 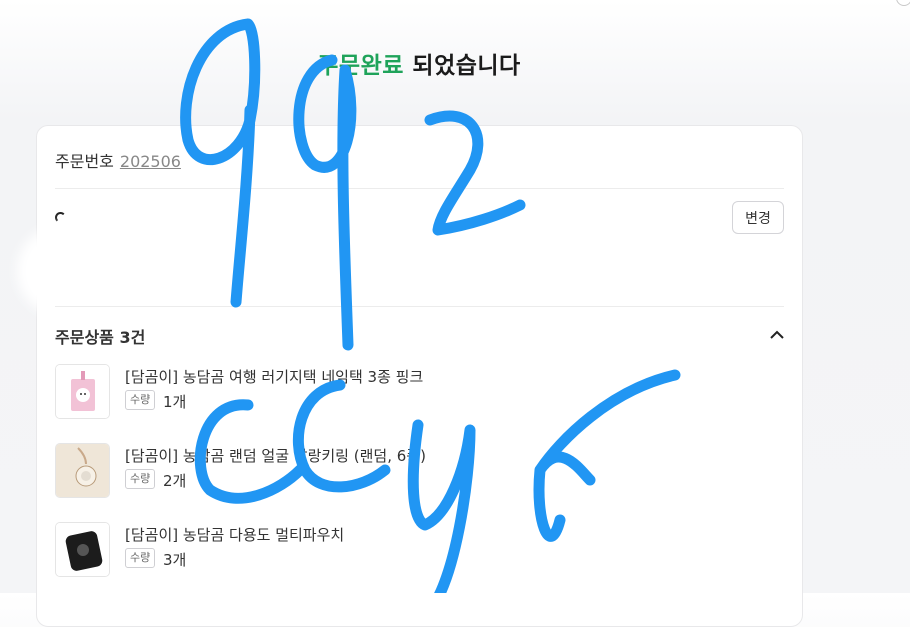 What do you see at coordinates (419, 403) in the screenshot?
I see `list-item: [담곰이] 농담곰 여행 러기지택 네임택 3종 핑크 수량 1개` at bounding box center [419, 403].